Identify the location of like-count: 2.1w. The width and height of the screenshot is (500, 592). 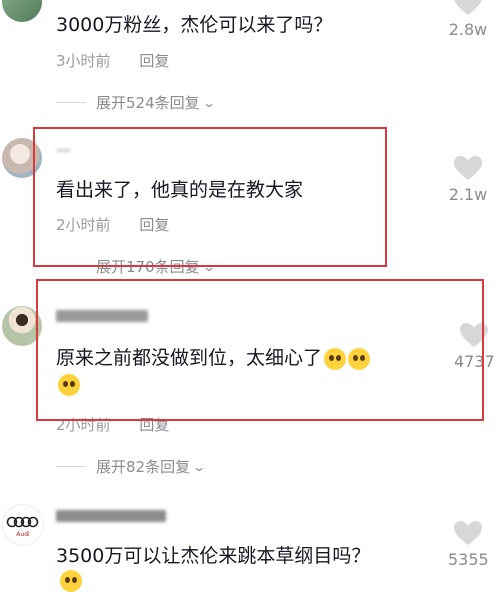
(468, 194).